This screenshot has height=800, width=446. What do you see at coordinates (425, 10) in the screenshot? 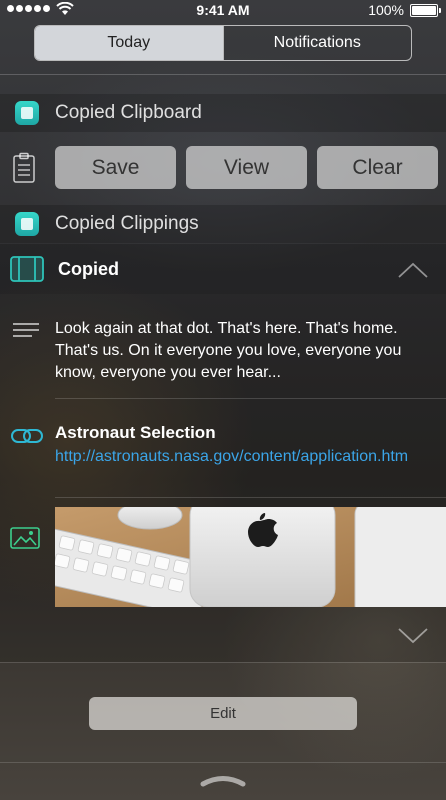
I see `battery-icon` at bounding box center [425, 10].